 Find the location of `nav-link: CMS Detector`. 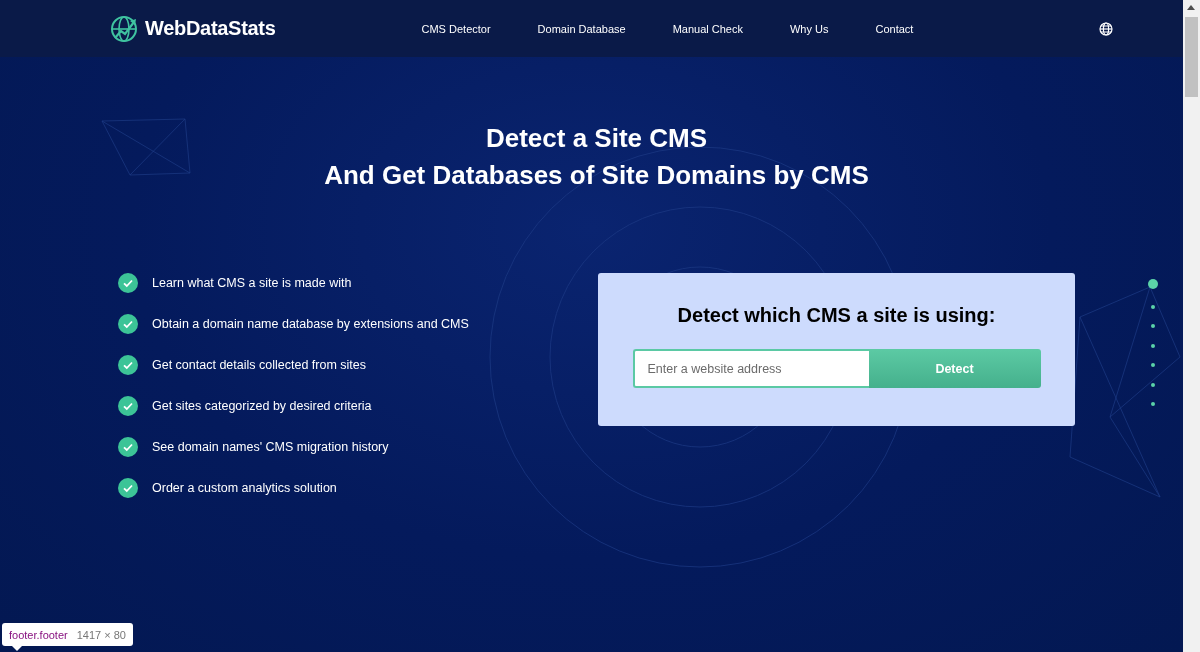

nav-link: CMS Detector is located at coordinates (456, 28).